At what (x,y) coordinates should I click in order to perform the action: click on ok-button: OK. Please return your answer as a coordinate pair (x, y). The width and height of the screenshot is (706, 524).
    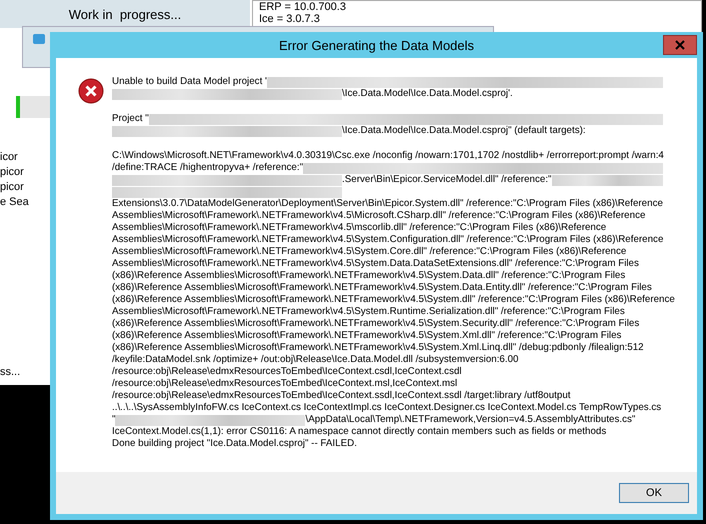
    Looking at the image, I should click on (654, 493).